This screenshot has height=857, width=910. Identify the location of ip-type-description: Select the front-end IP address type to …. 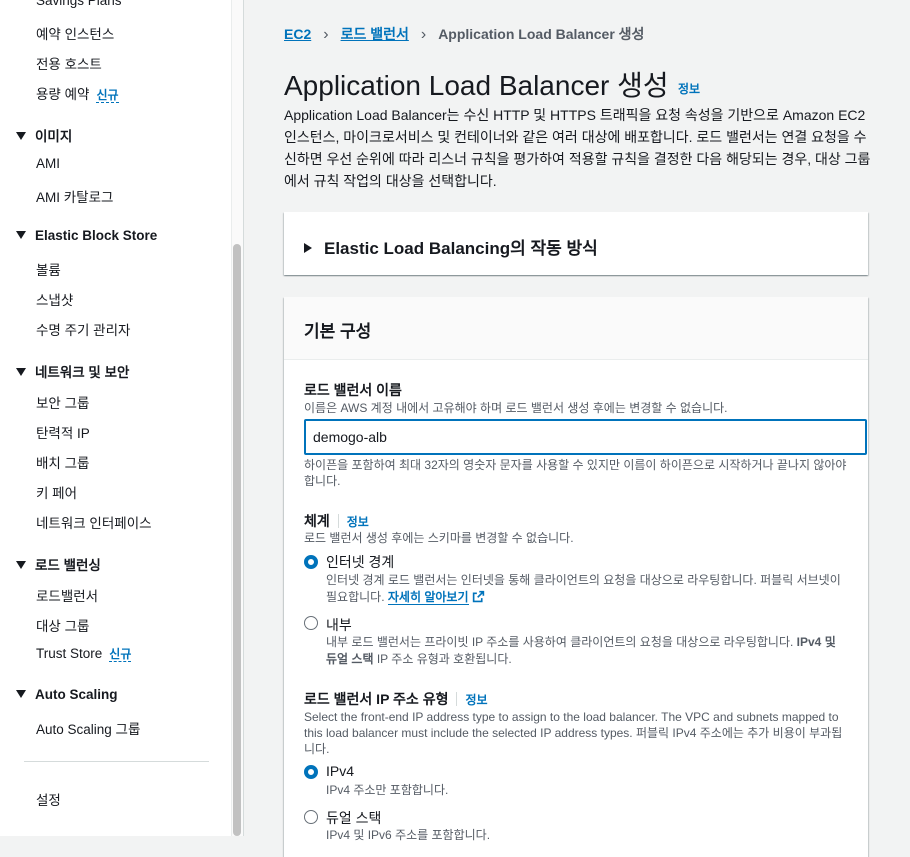
(573, 733).